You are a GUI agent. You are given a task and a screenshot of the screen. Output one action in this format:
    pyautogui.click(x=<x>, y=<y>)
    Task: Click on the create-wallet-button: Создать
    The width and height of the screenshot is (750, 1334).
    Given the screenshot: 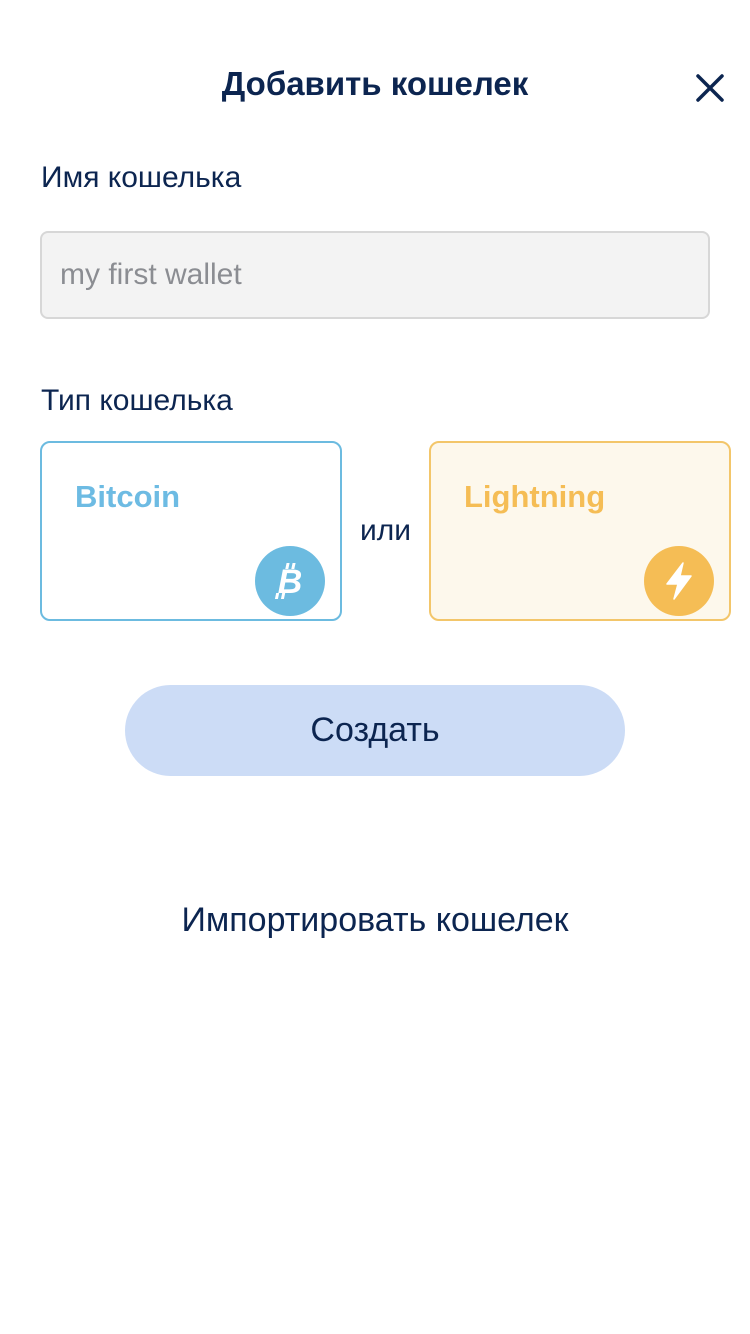 What is the action you would take?
    pyautogui.click(x=375, y=730)
    